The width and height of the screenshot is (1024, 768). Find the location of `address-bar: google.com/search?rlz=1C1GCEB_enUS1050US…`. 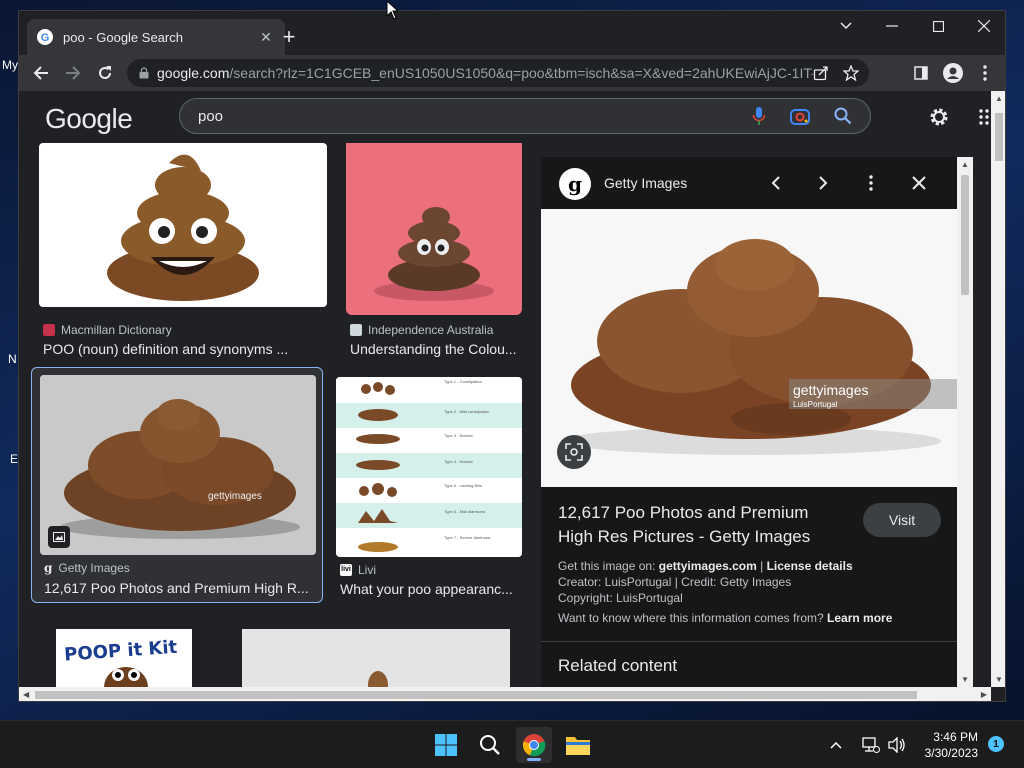

address-bar: google.com/search?rlz=1C1GCEB_enUS1050US… is located at coordinates (498, 73).